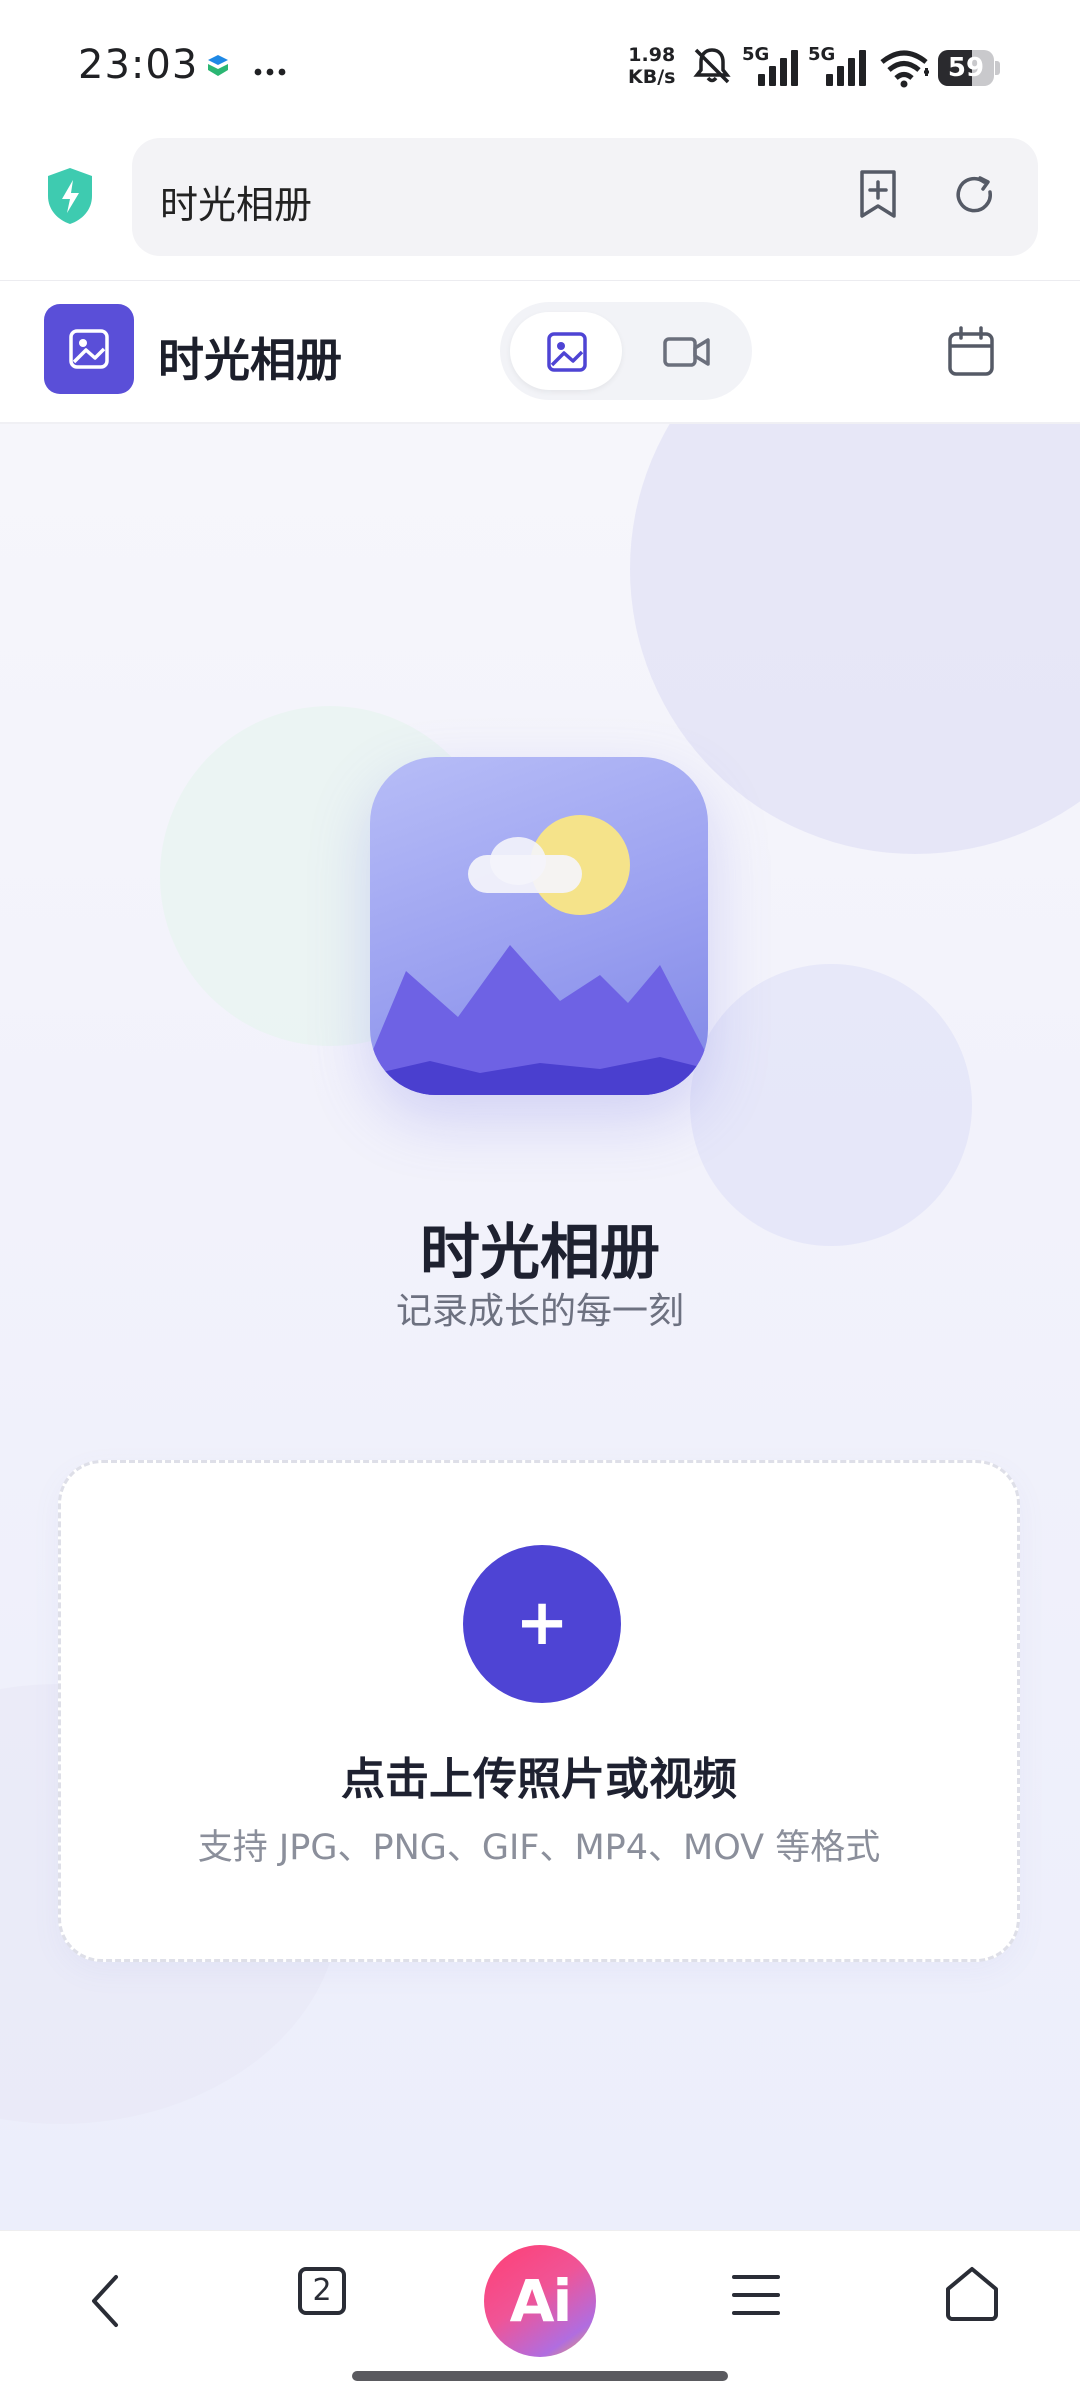 This screenshot has height=2401, width=1080. I want to click on back-icon, so click(106, 2301).